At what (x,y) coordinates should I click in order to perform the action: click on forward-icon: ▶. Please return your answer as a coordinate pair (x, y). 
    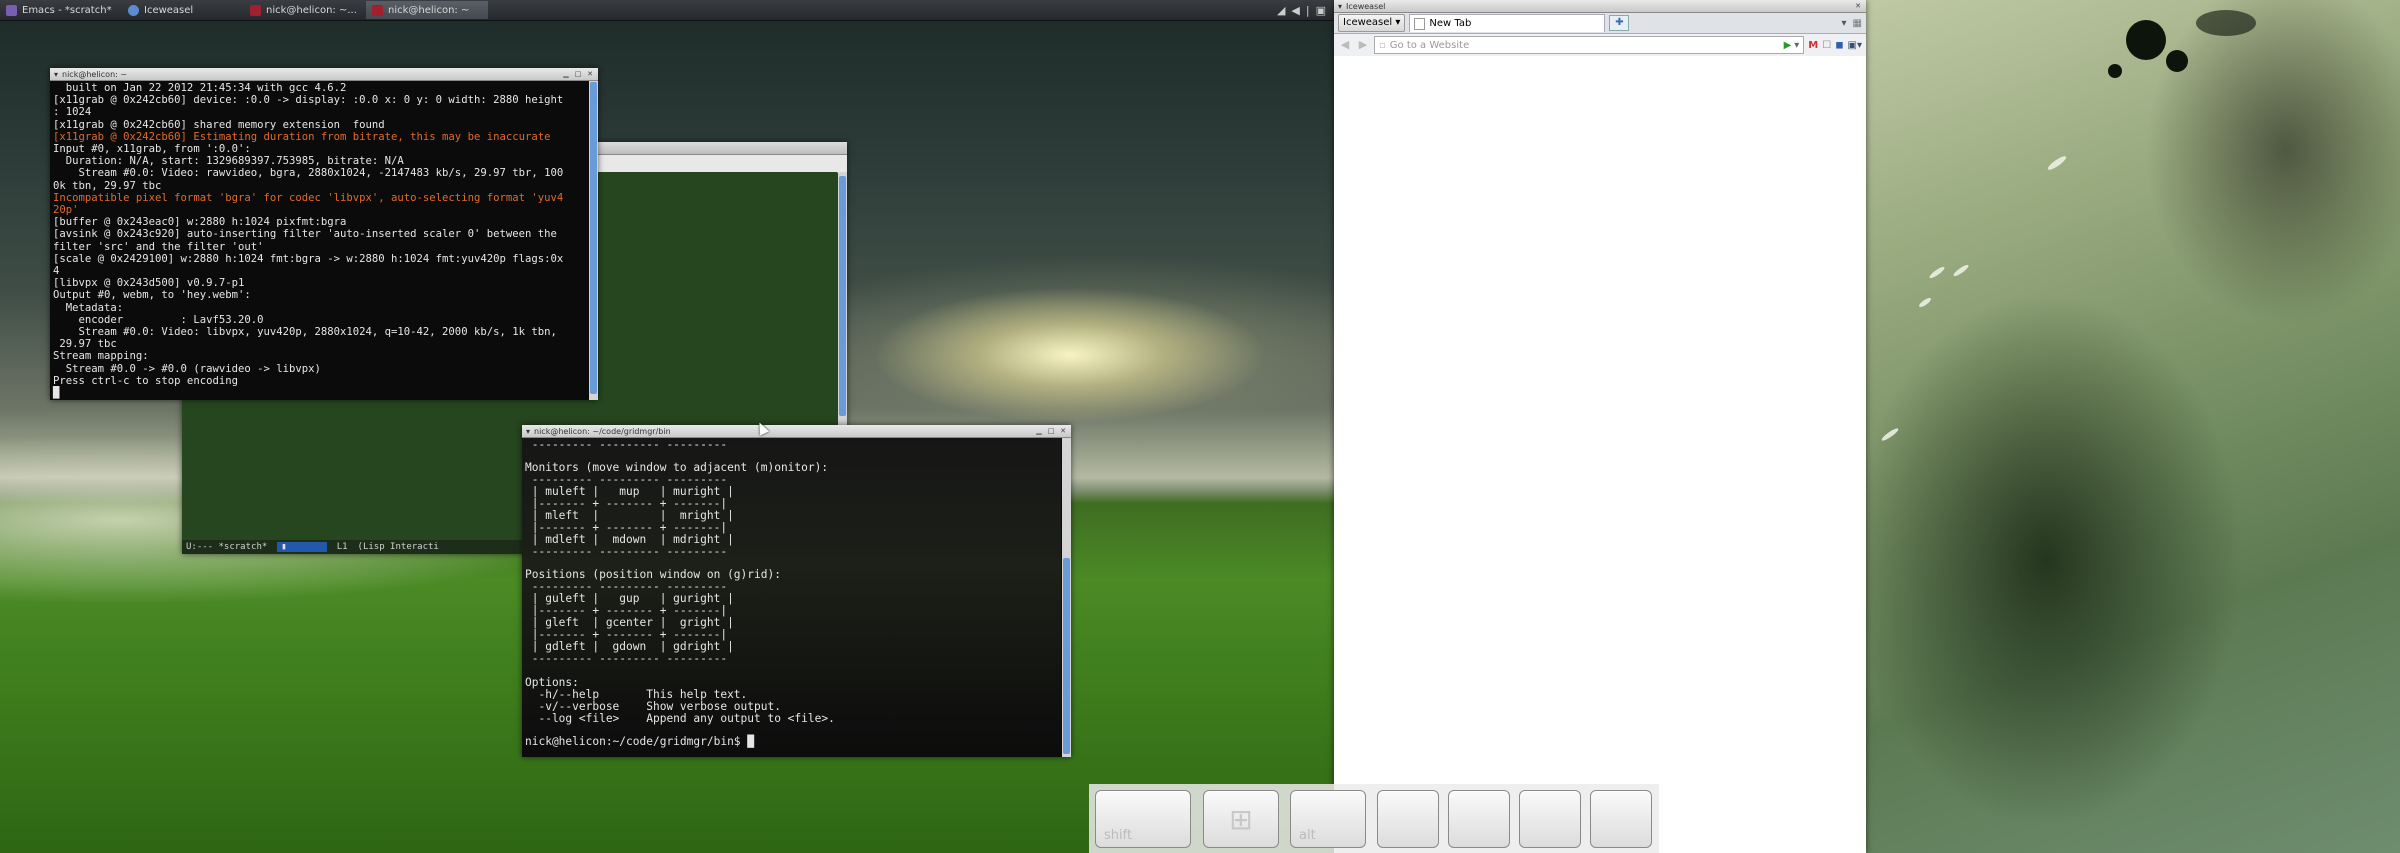
    Looking at the image, I should click on (1363, 45).